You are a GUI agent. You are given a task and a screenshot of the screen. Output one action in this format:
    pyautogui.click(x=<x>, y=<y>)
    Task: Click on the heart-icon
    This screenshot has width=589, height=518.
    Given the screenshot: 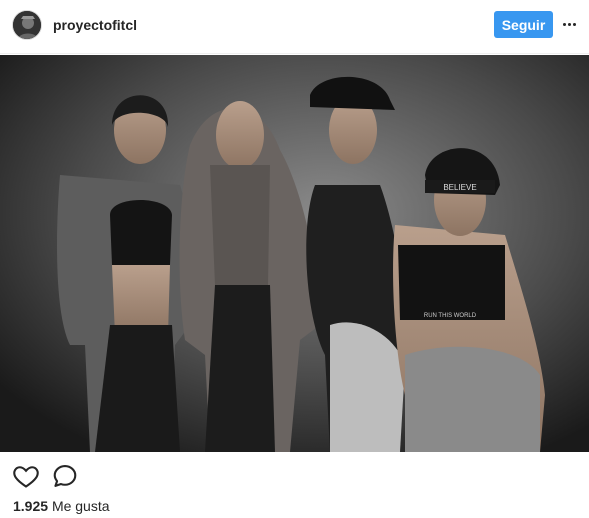 What is the action you would take?
    pyautogui.click(x=26, y=476)
    